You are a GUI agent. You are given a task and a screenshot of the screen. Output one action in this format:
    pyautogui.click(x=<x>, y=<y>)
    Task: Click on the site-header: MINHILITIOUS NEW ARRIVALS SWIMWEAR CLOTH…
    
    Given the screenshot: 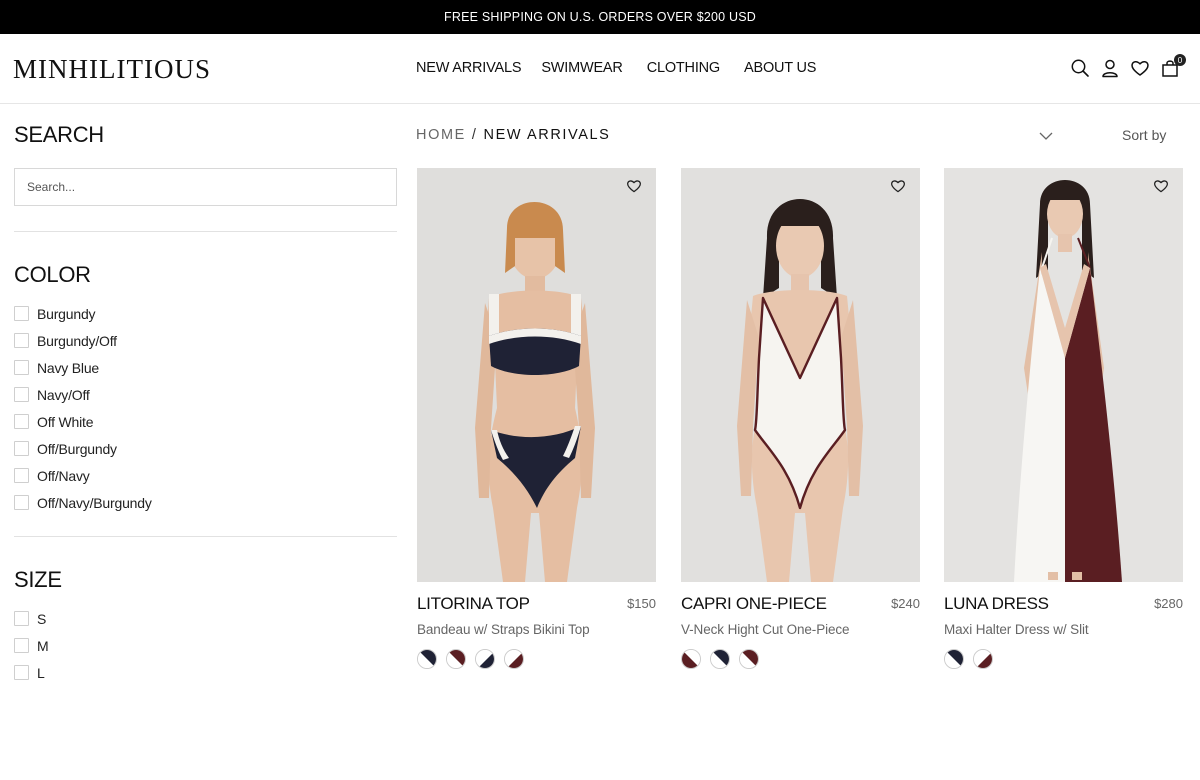 What is the action you would take?
    pyautogui.click(x=600, y=69)
    